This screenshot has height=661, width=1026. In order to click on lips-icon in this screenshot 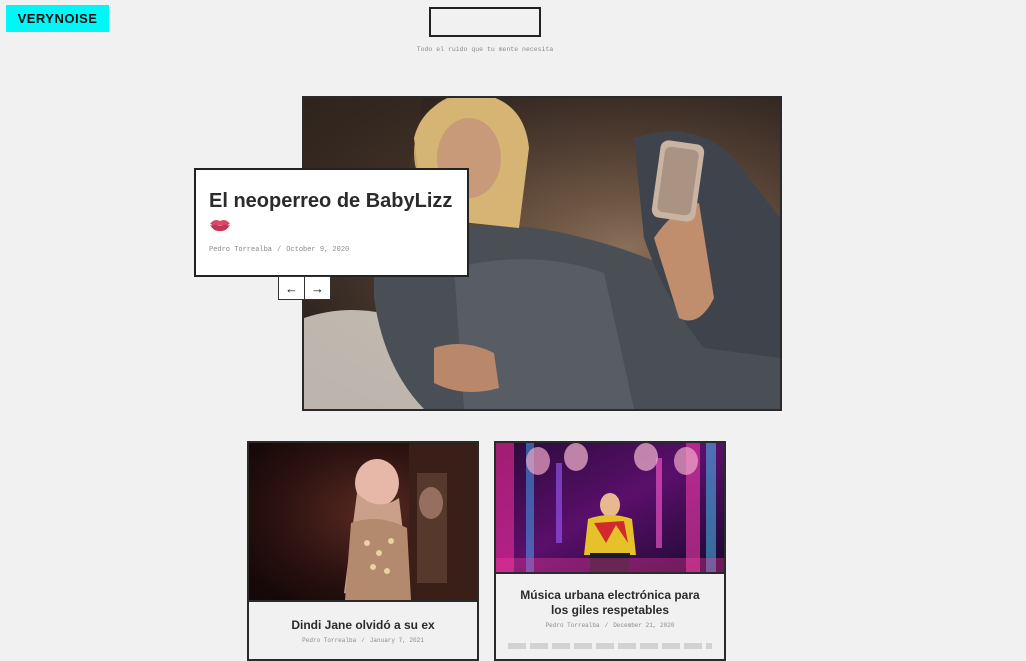, I will do `click(220, 226)`.